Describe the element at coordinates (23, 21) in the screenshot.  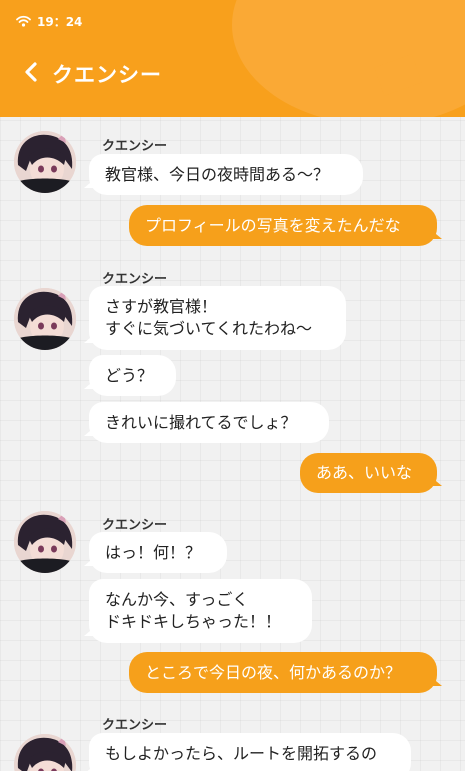
I see `wifi-icon` at that location.